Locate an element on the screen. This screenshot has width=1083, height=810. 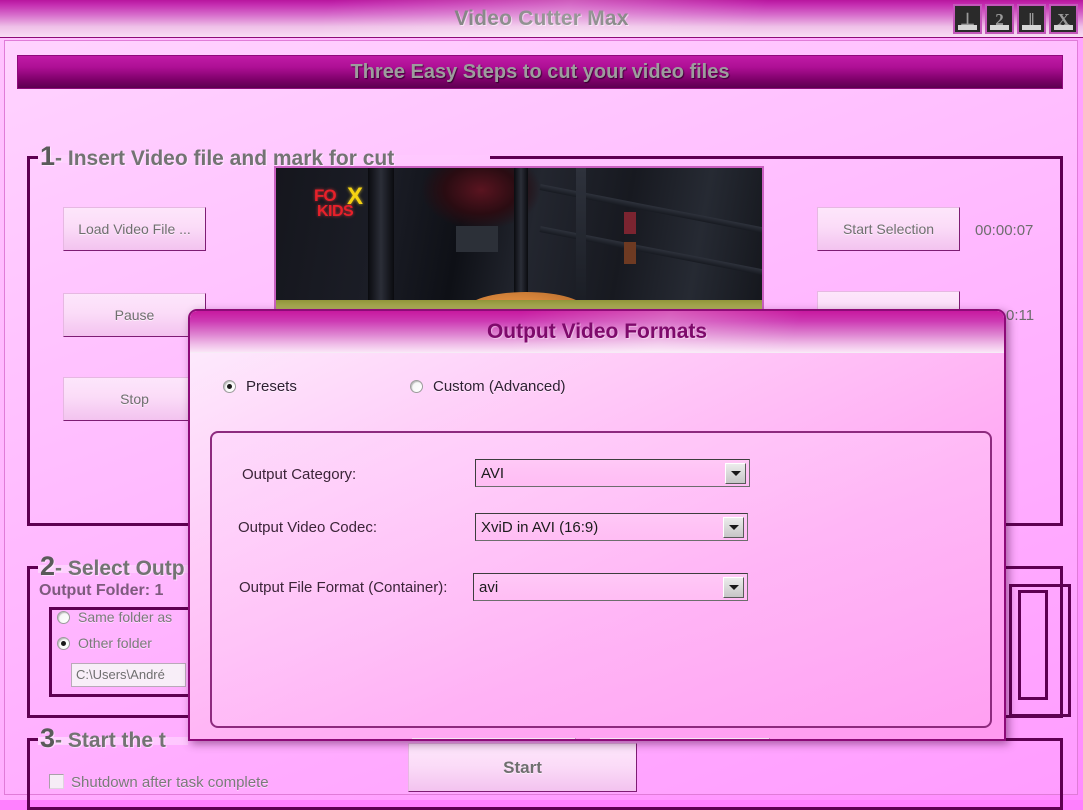
output-video-codec-value: XviD in AVI (16:9) is located at coordinates (540, 527).